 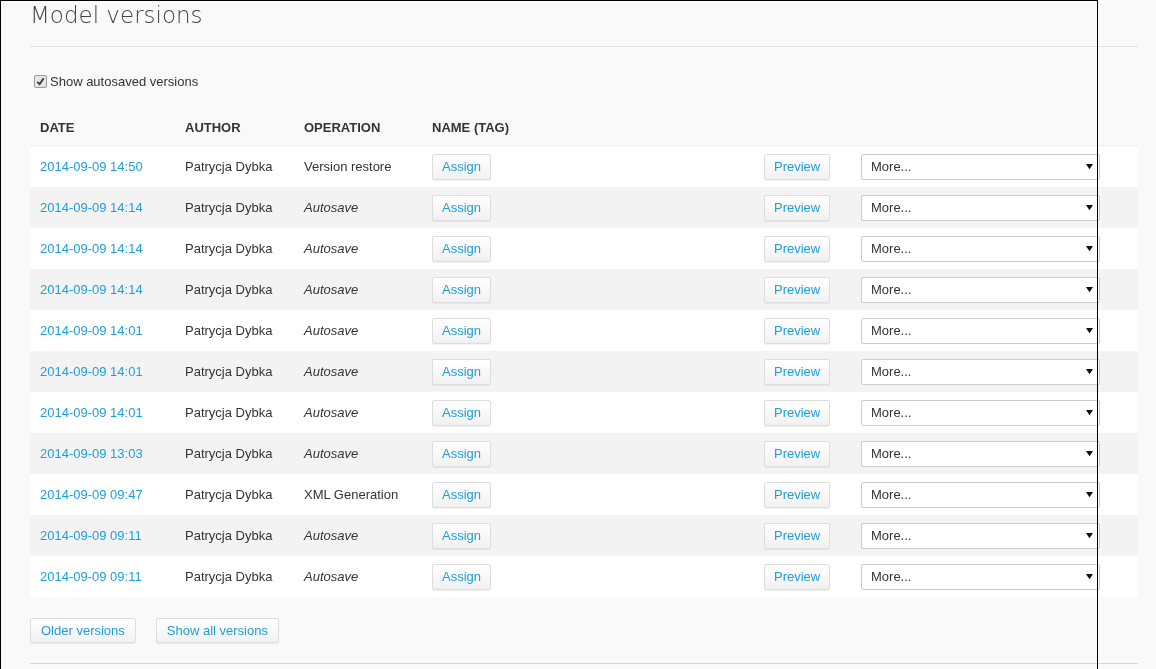 I want to click on pagination-button: Older versions, so click(x=83, y=630).